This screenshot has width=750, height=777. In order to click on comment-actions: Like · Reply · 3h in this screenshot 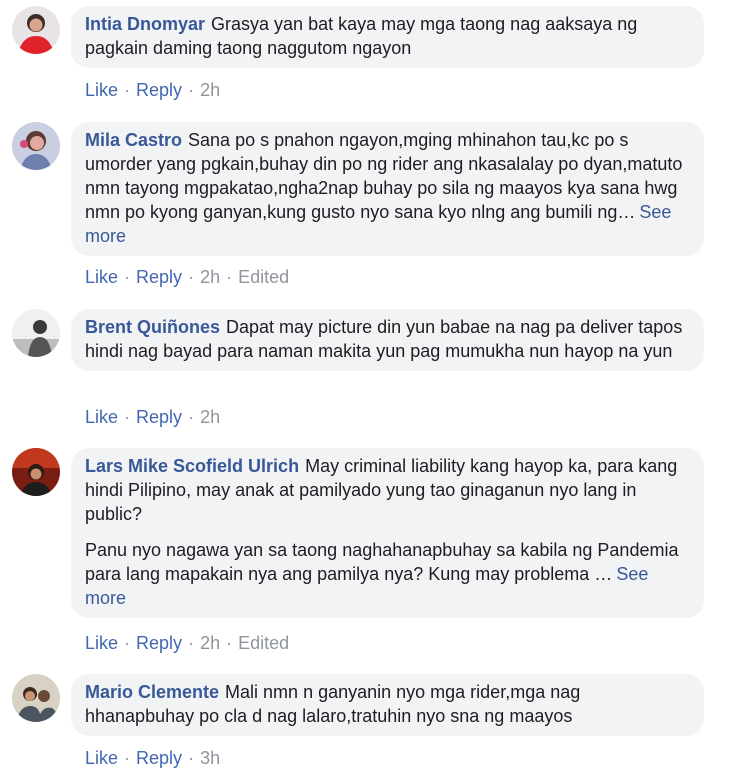, I will do `click(152, 758)`.